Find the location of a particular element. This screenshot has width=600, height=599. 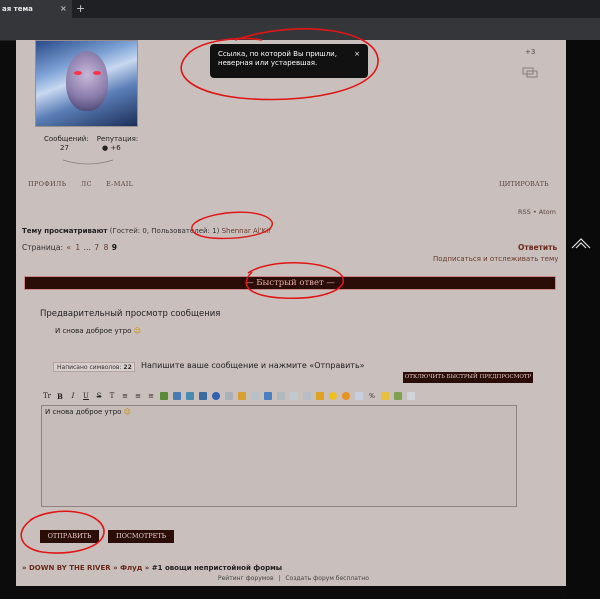

user-stats: Сообщений: Репутация: 27 ● +6 is located at coordinates (94, 143).